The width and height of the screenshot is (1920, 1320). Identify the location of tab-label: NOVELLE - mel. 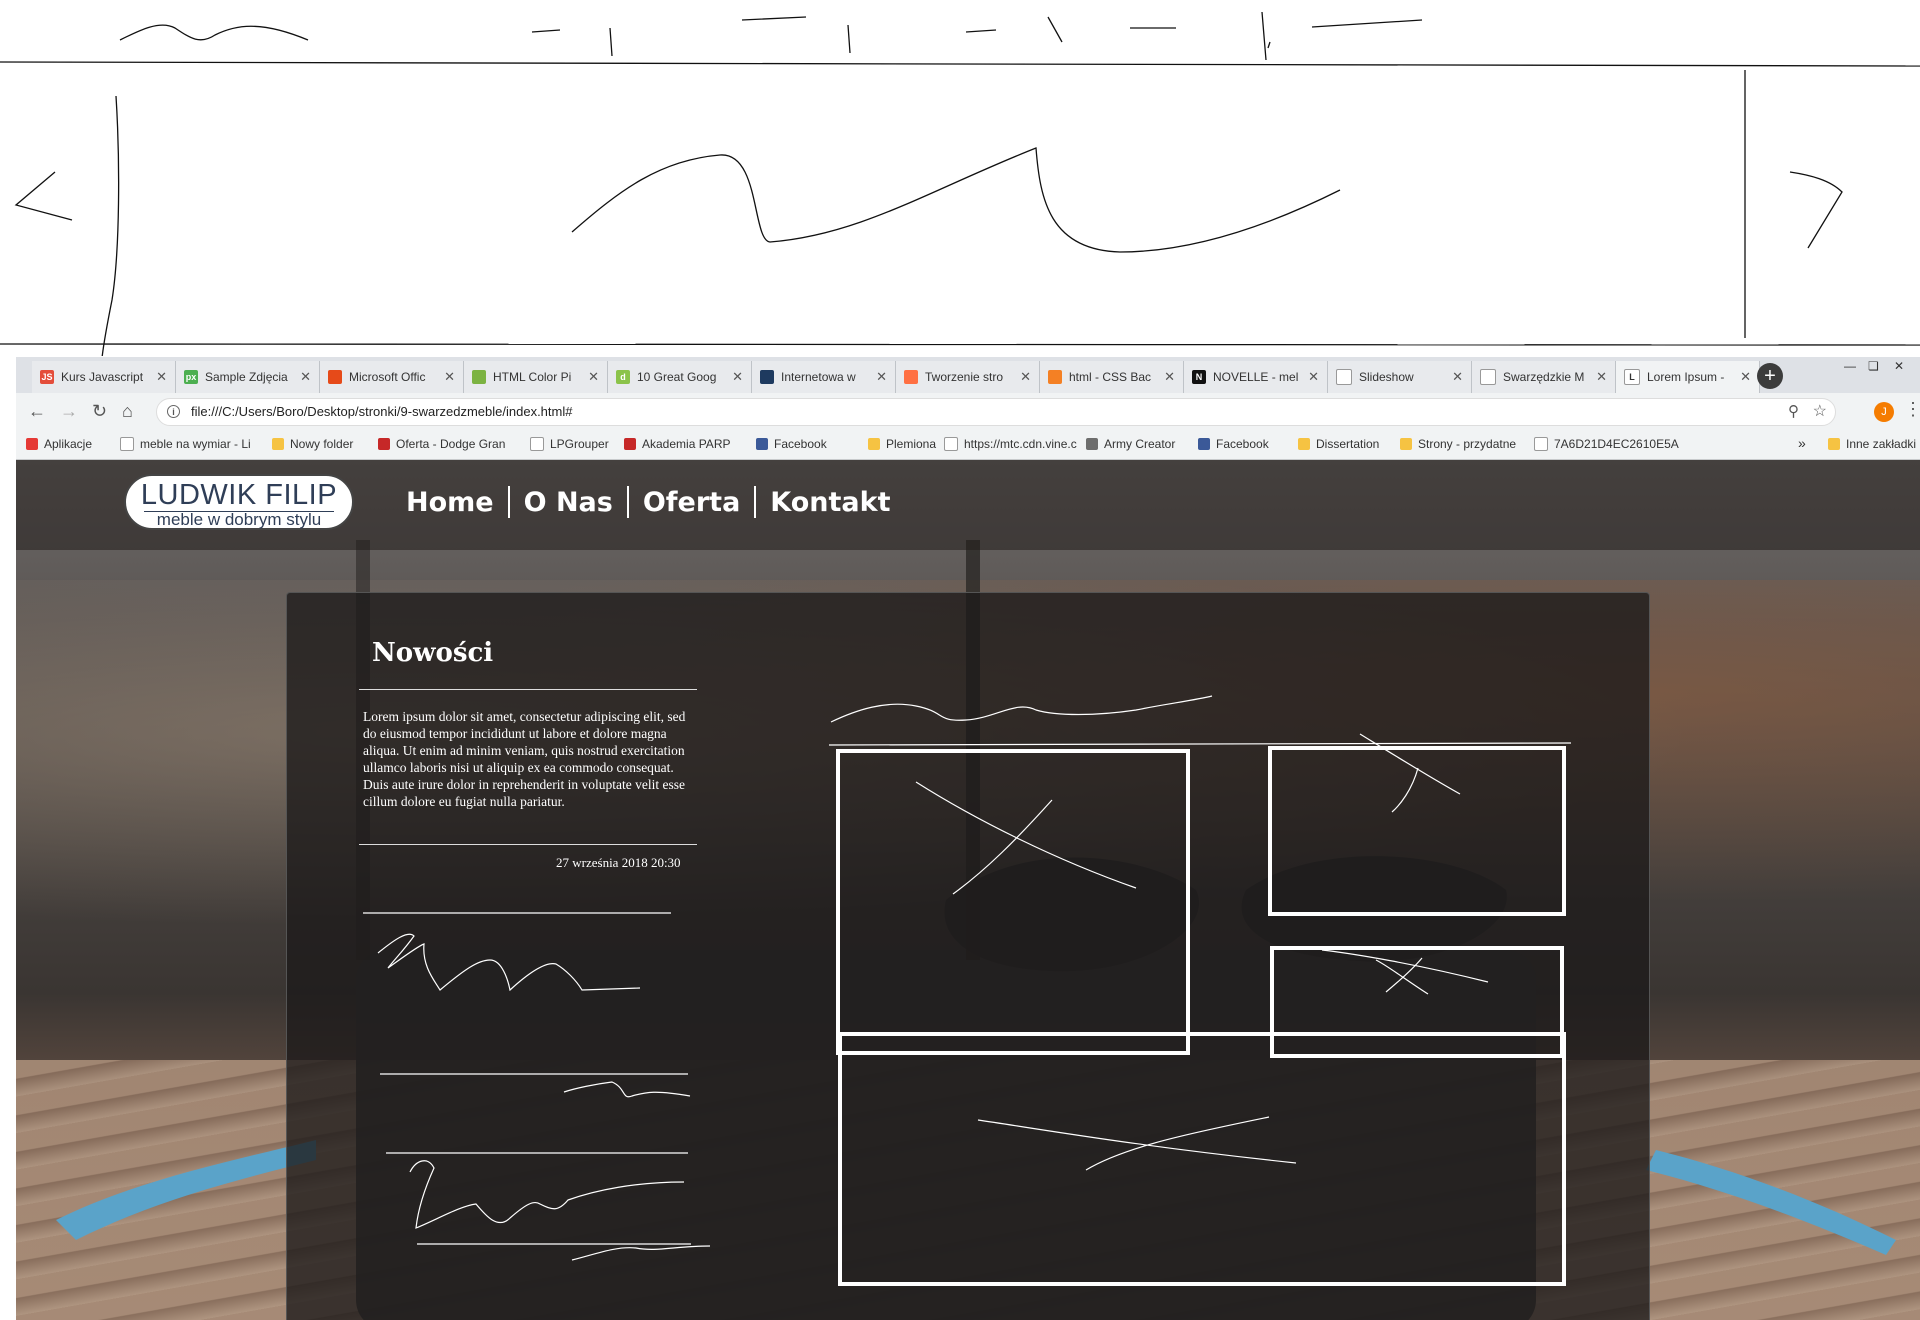
(1256, 377).